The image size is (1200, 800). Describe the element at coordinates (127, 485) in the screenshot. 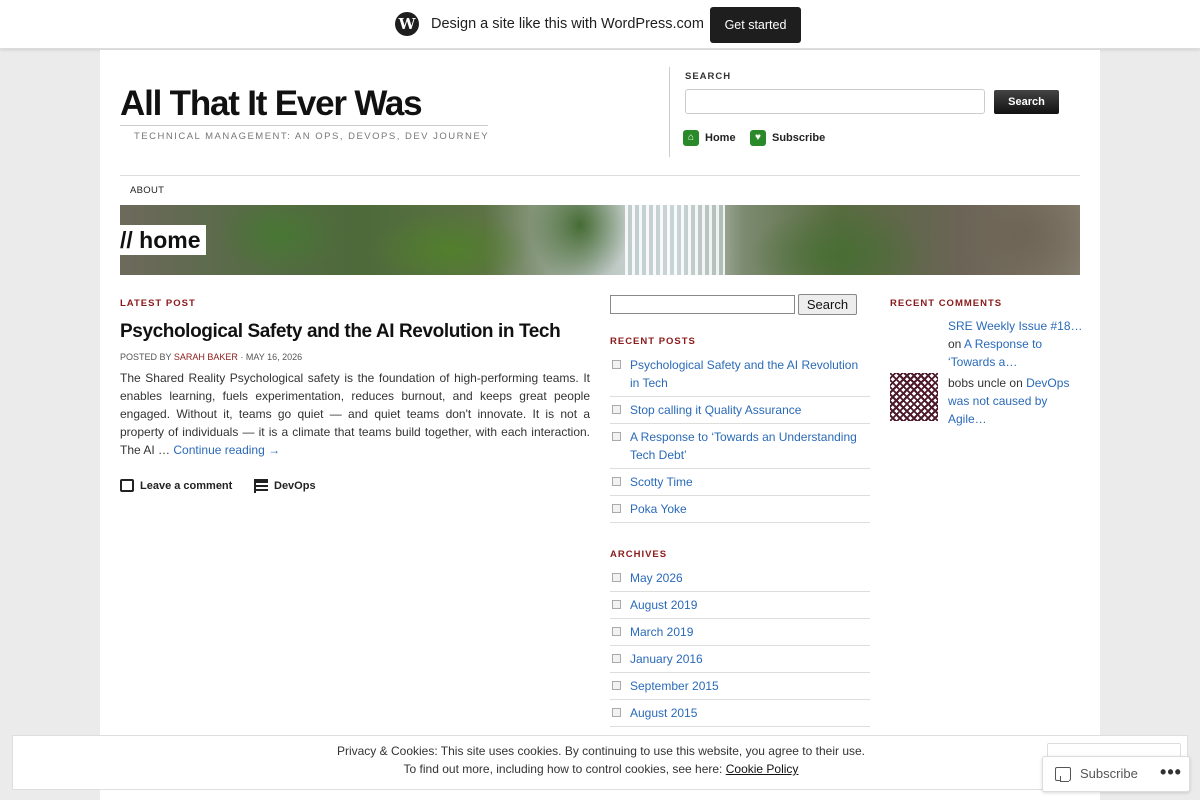

I see `comment-icon` at that location.